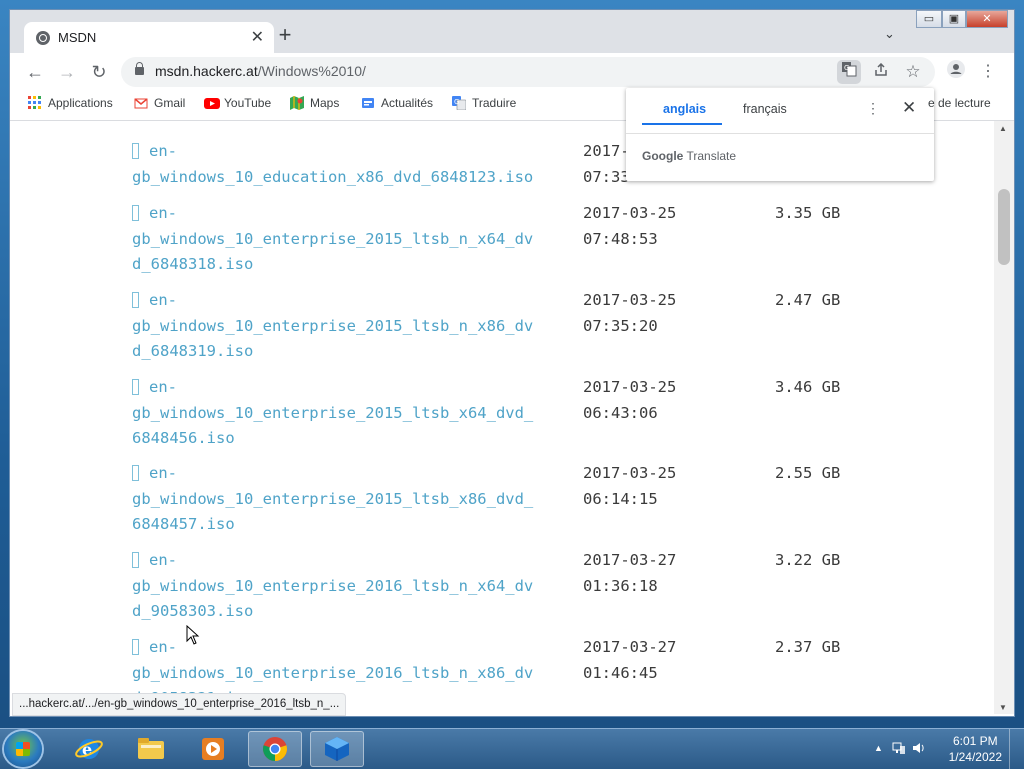  Describe the element at coordinates (35, 103) in the screenshot. I see `apps-grid-icon` at that location.